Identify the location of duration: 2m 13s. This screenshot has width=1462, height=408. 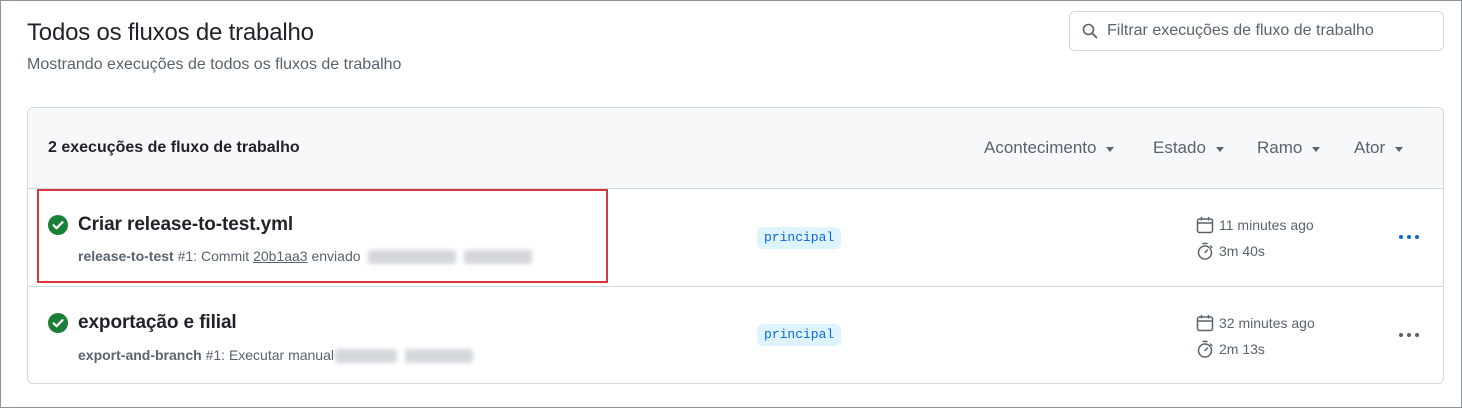
(1242, 349).